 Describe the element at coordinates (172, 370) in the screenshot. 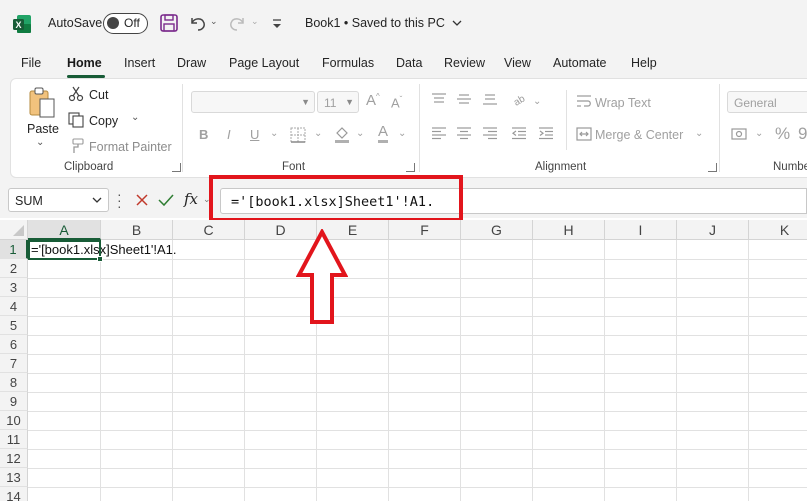

I see `gridline` at that location.